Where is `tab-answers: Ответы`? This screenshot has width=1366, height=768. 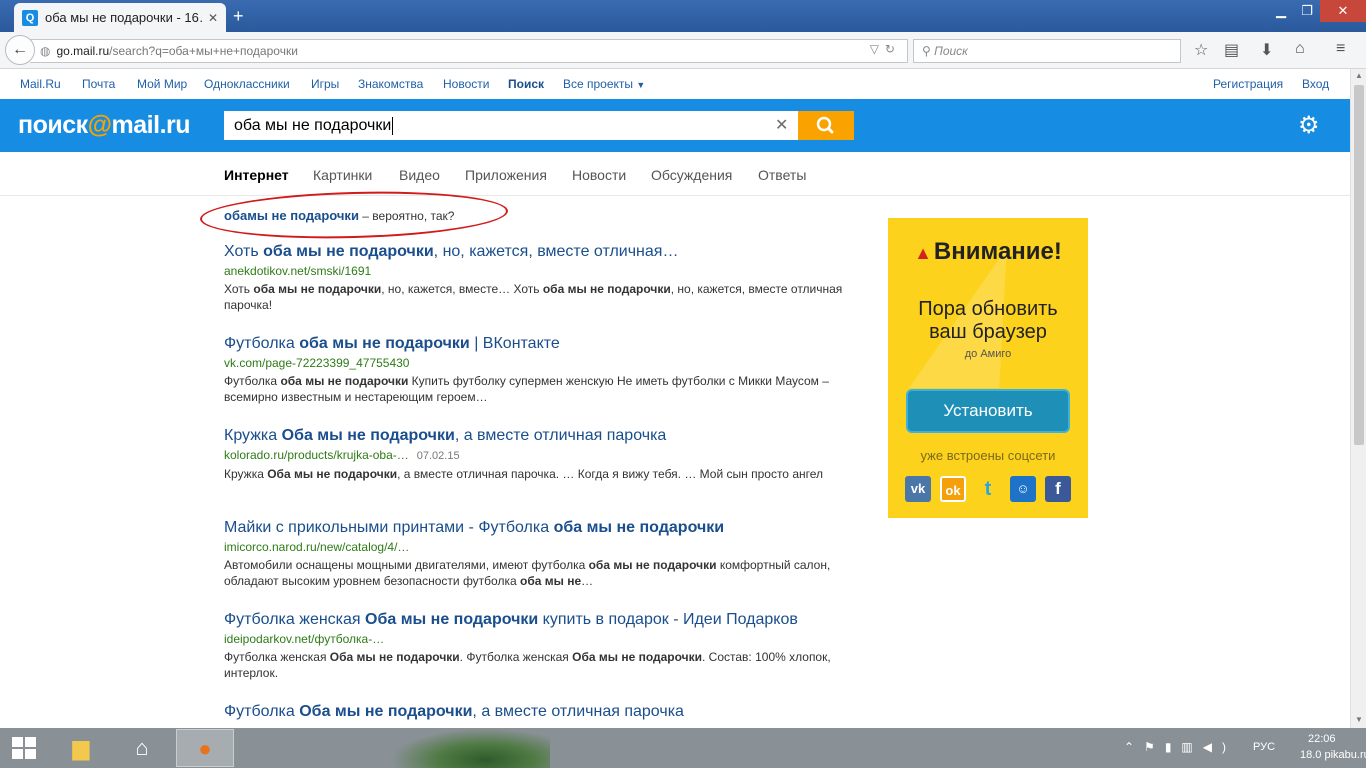
tab-answers: Ответы is located at coordinates (782, 175).